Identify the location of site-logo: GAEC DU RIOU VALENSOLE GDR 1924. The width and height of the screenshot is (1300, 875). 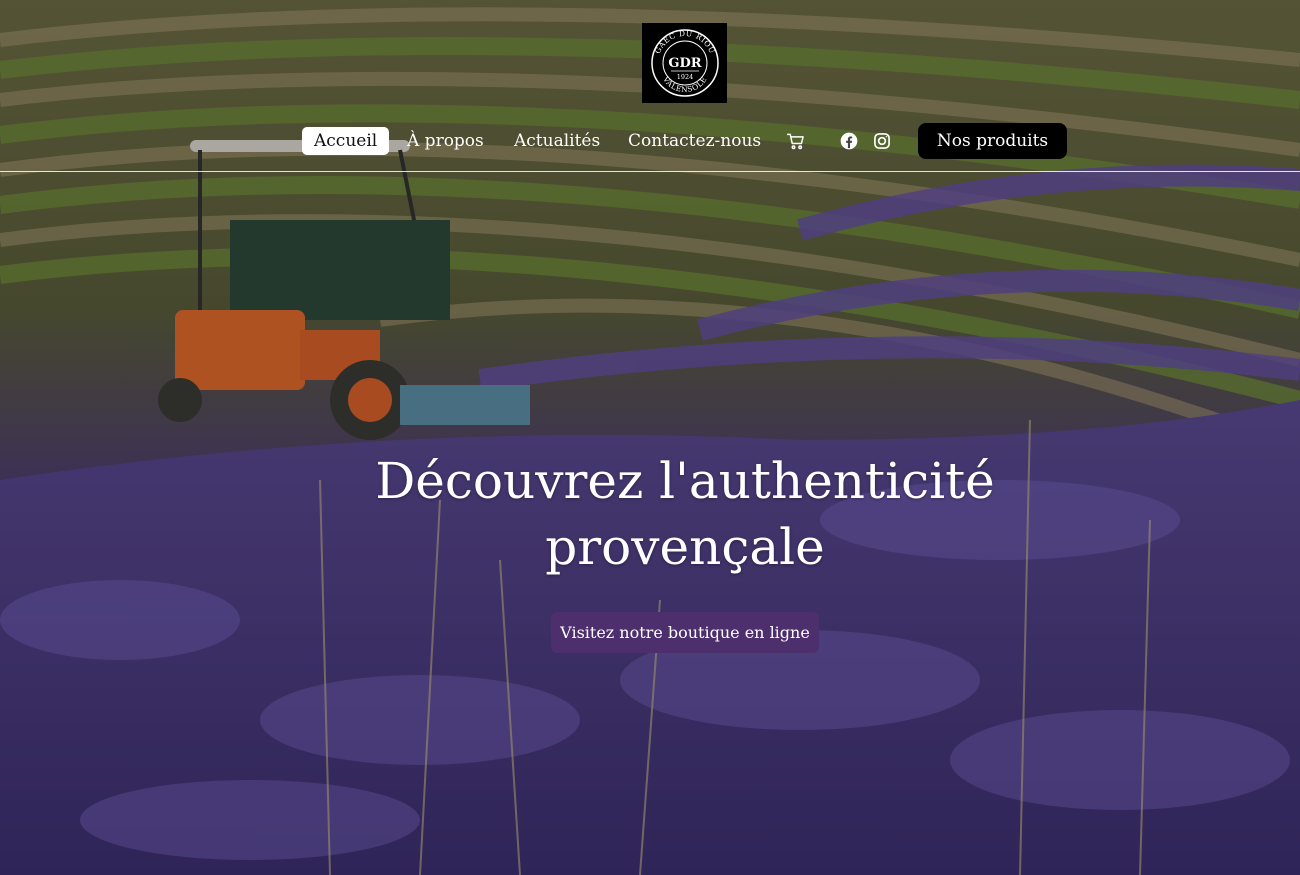
(684, 63).